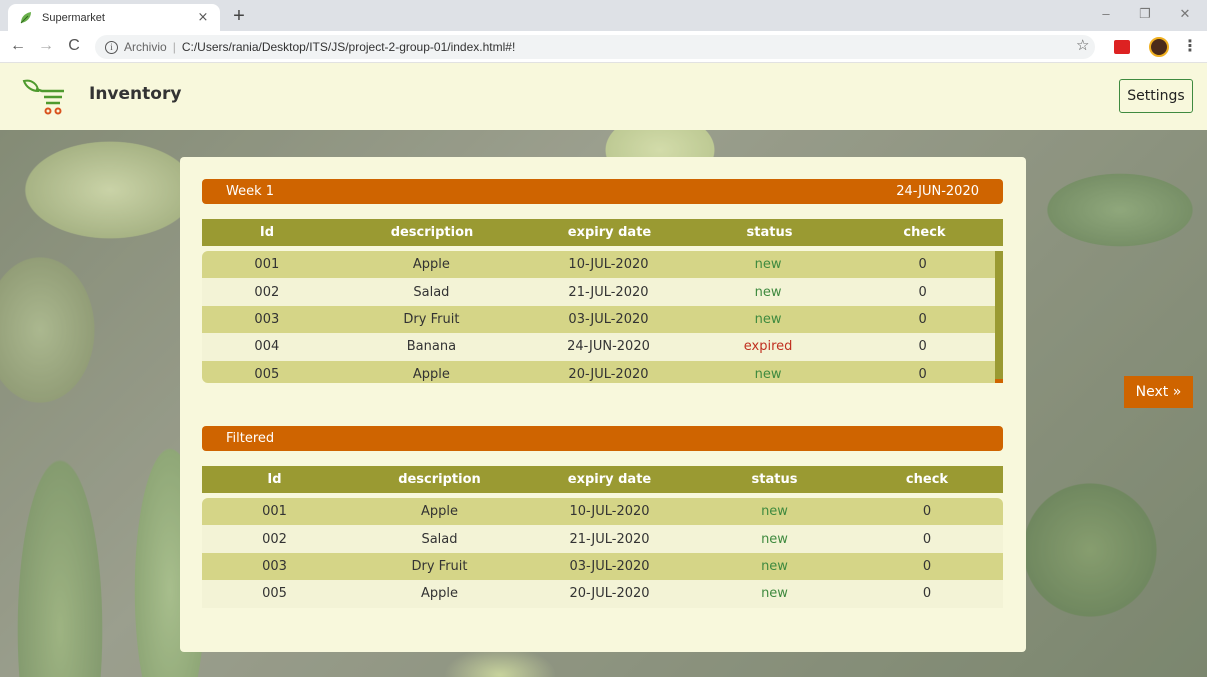  I want to click on leaf-favicon-icon, so click(25, 17).